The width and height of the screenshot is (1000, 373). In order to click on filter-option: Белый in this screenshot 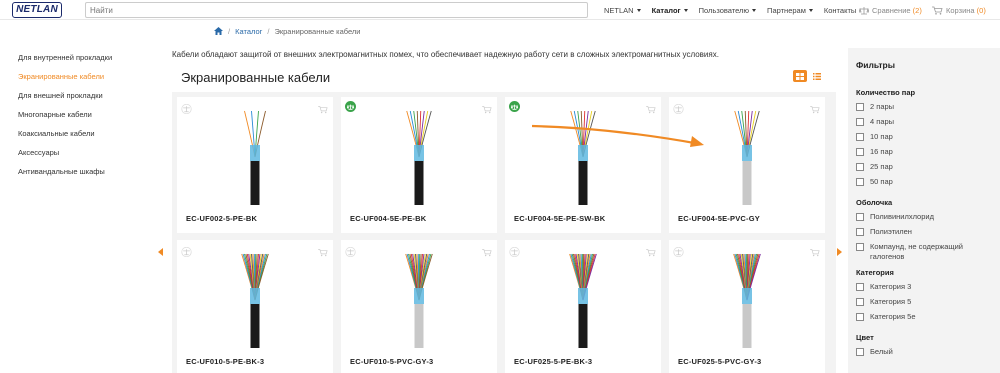, I will do `click(928, 354)`.